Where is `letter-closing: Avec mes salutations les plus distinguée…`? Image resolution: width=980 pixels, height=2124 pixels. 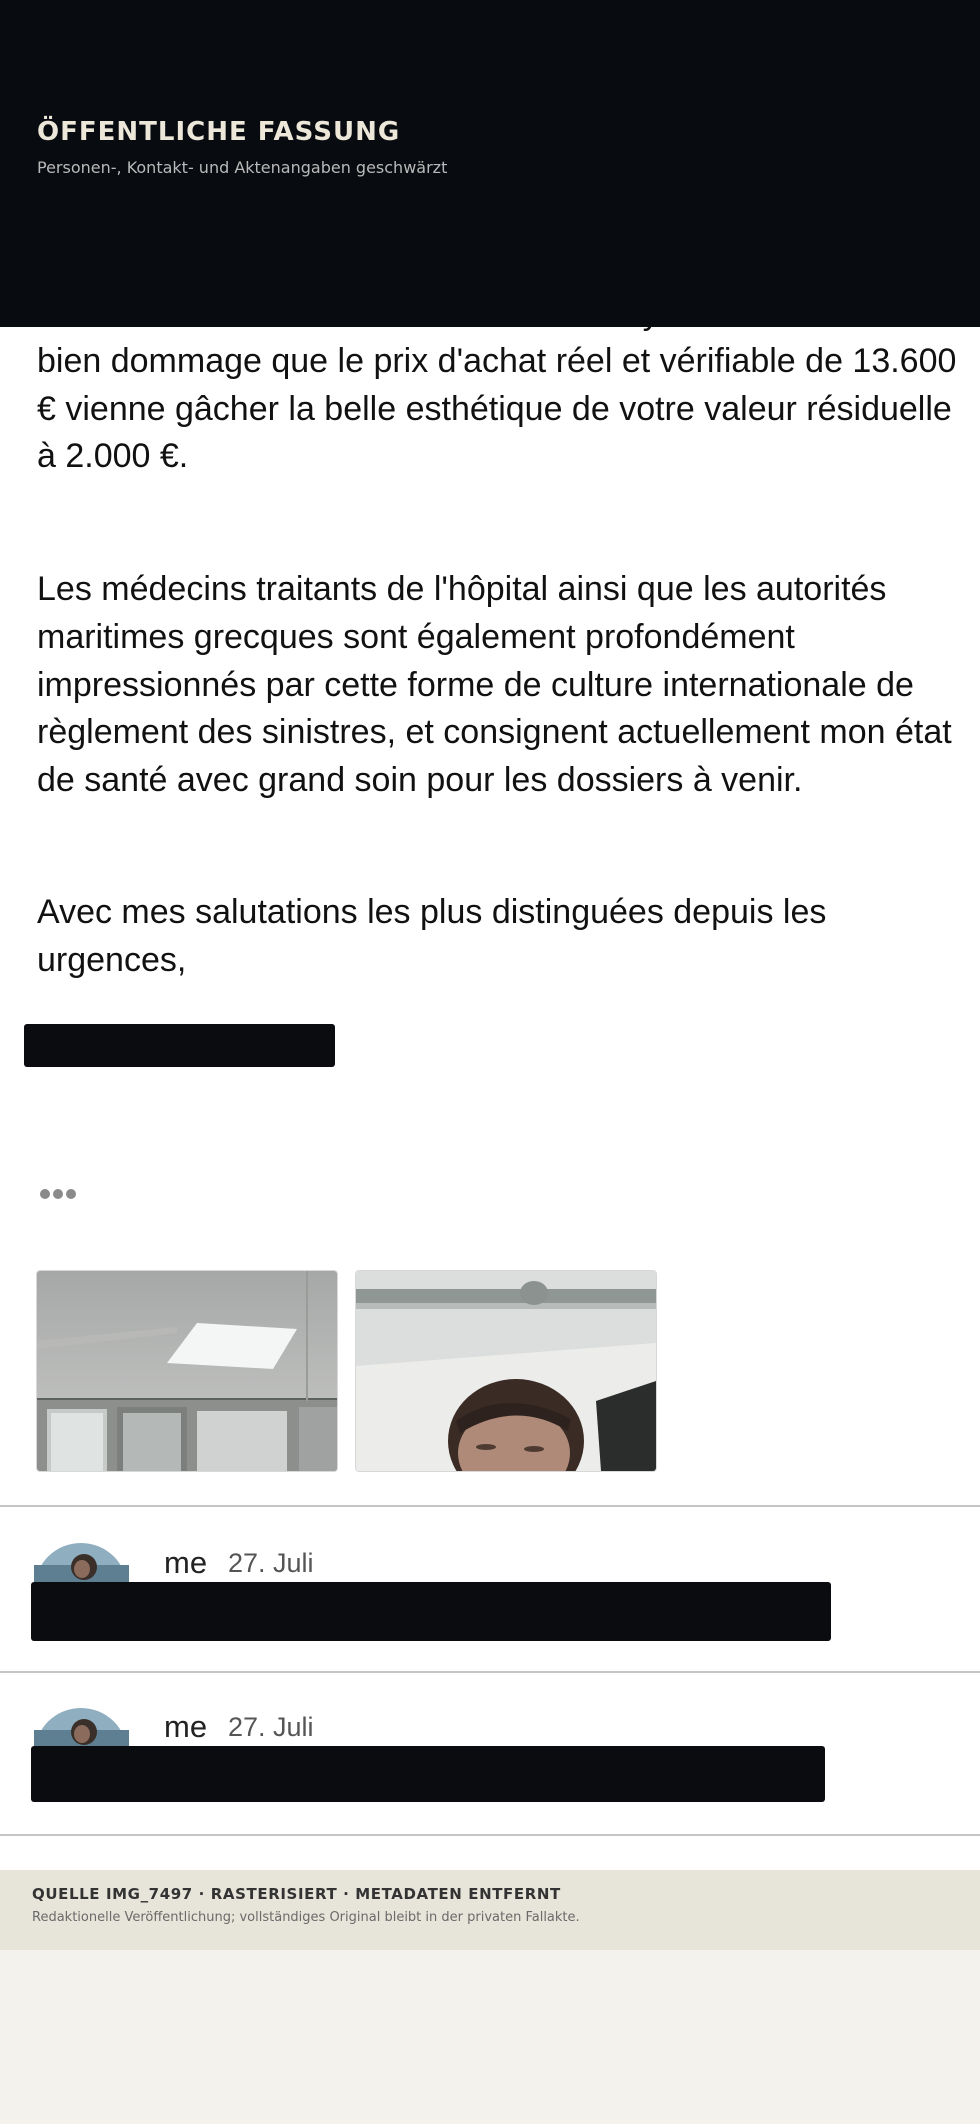 letter-closing: Avec mes salutations les plus distinguée… is located at coordinates (432, 936).